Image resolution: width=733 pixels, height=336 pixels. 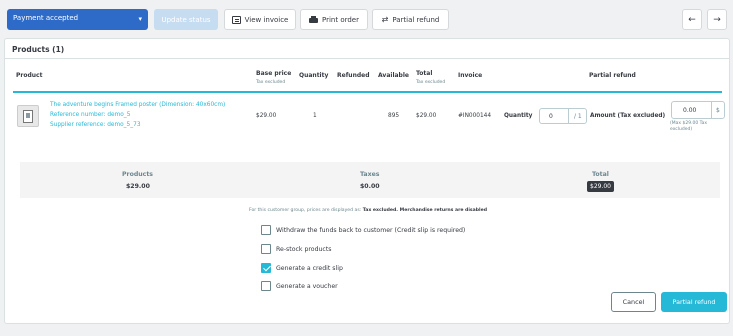 What do you see at coordinates (385, 19) in the screenshot?
I see `swap-arrows-icon: ⇄` at bounding box center [385, 19].